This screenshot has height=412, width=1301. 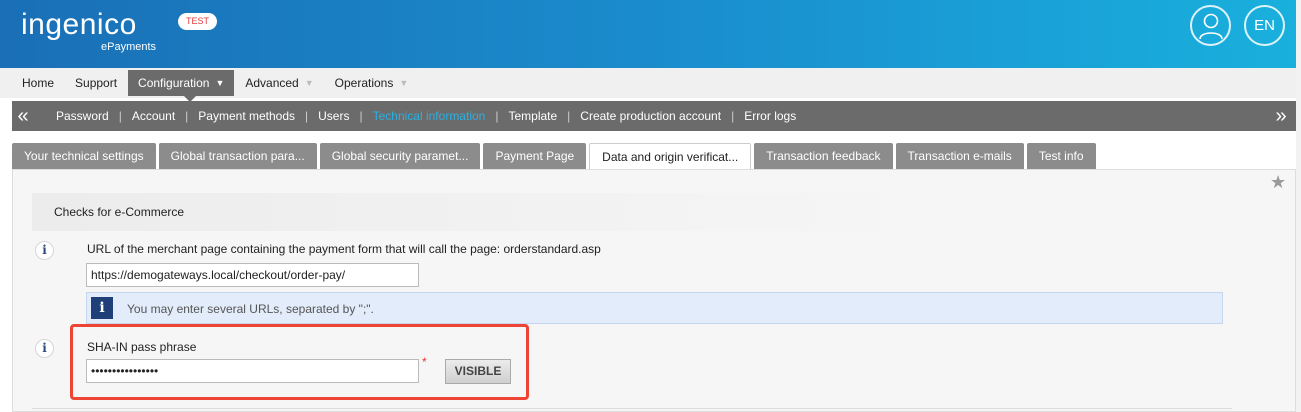 I want to click on tab-test-info: Test info, so click(x=1061, y=156).